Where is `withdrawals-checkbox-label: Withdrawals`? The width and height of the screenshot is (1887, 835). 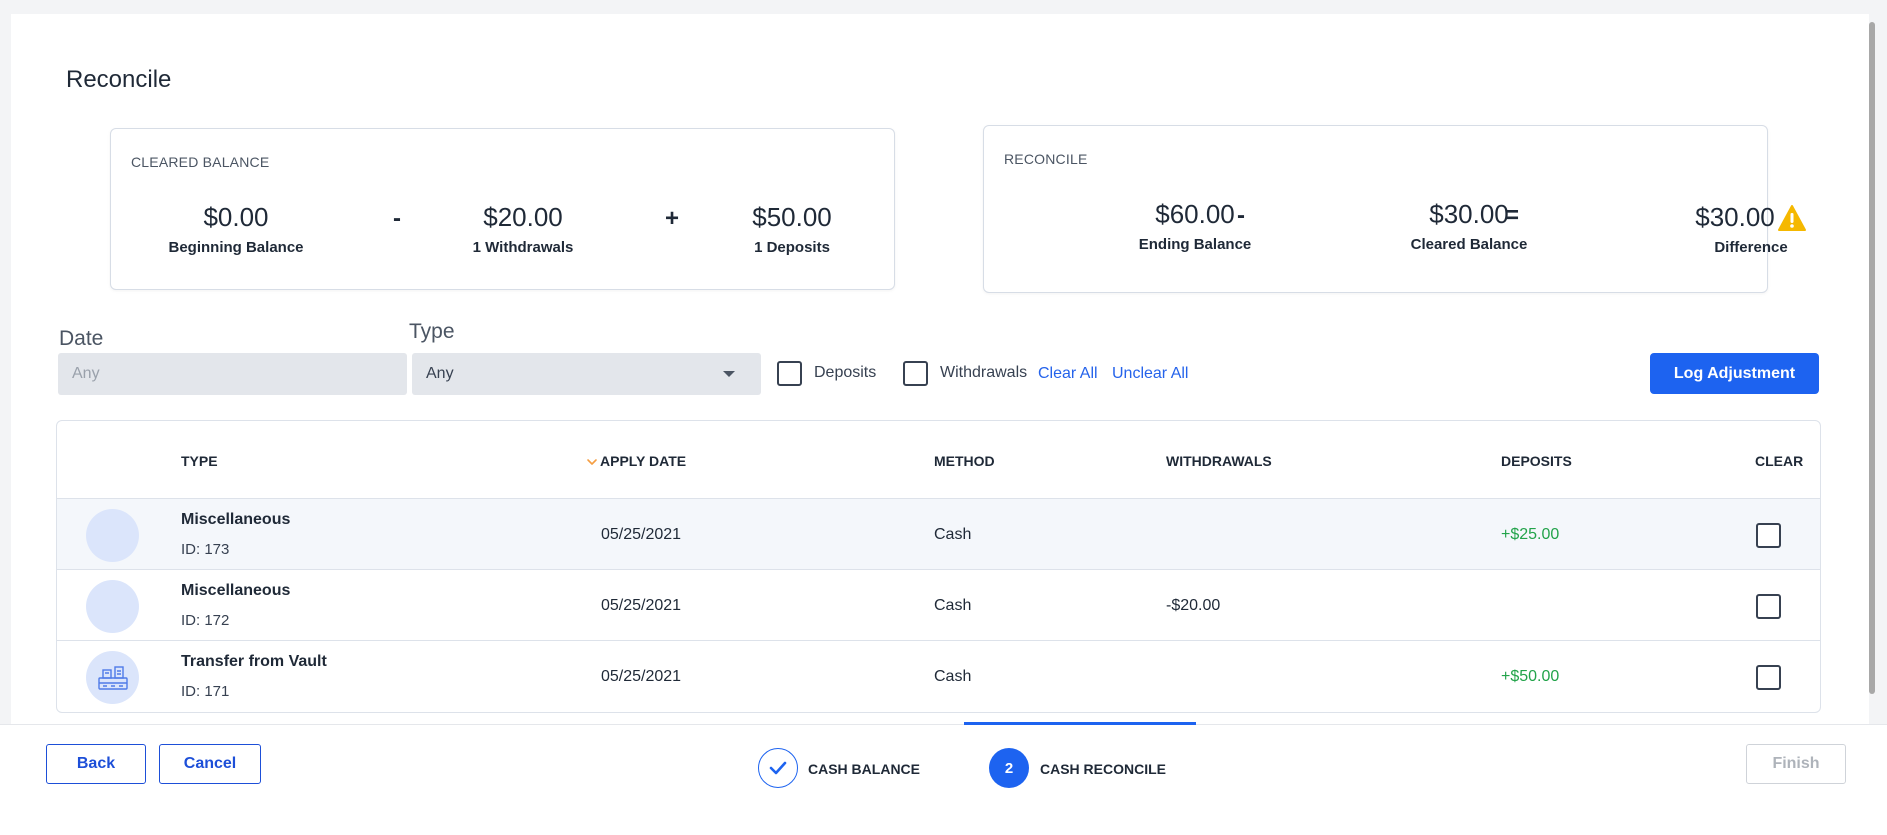
withdrawals-checkbox-label: Withdrawals is located at coordinates (984, 372).